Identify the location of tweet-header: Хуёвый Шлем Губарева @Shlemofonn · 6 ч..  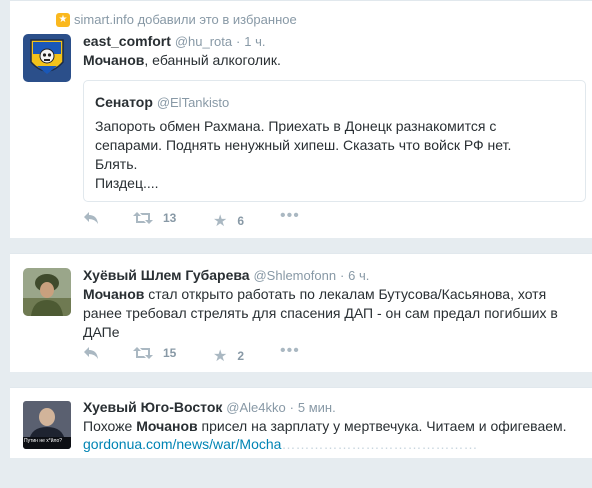
(226, 275).